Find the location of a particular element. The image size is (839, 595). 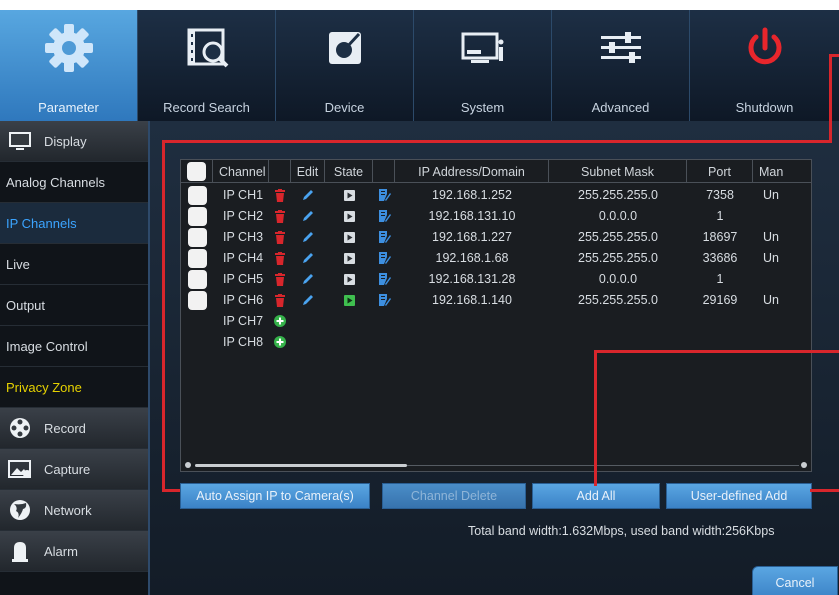

table-row: IP CH7 is located at coordinates (496, 321).